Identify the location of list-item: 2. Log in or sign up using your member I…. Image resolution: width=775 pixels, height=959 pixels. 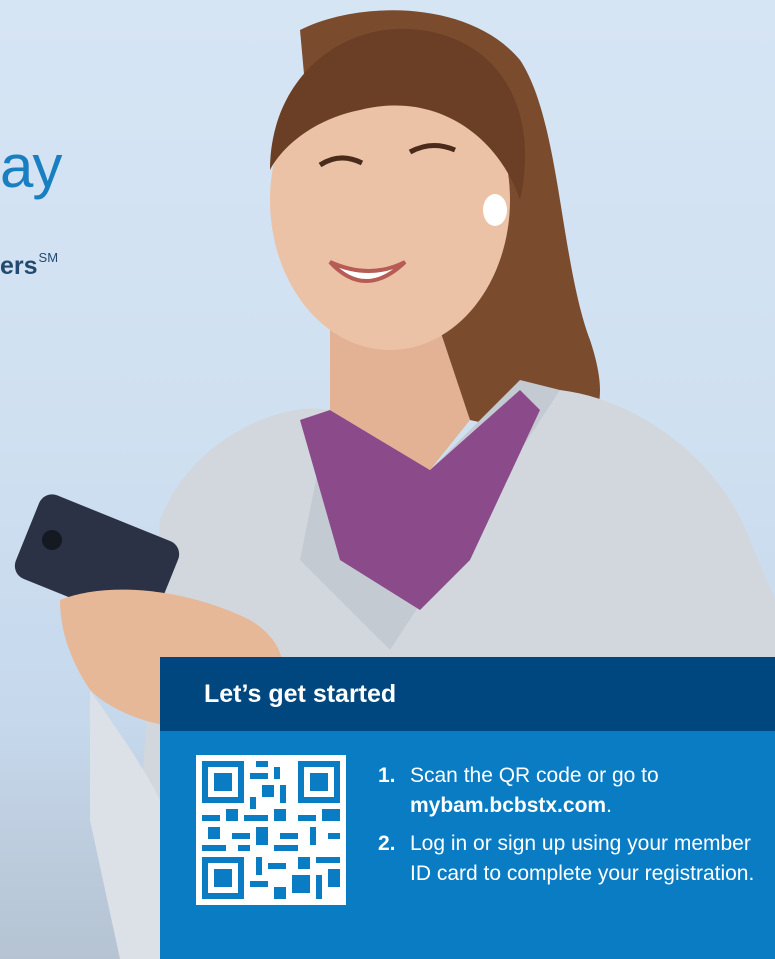
(568, 859).